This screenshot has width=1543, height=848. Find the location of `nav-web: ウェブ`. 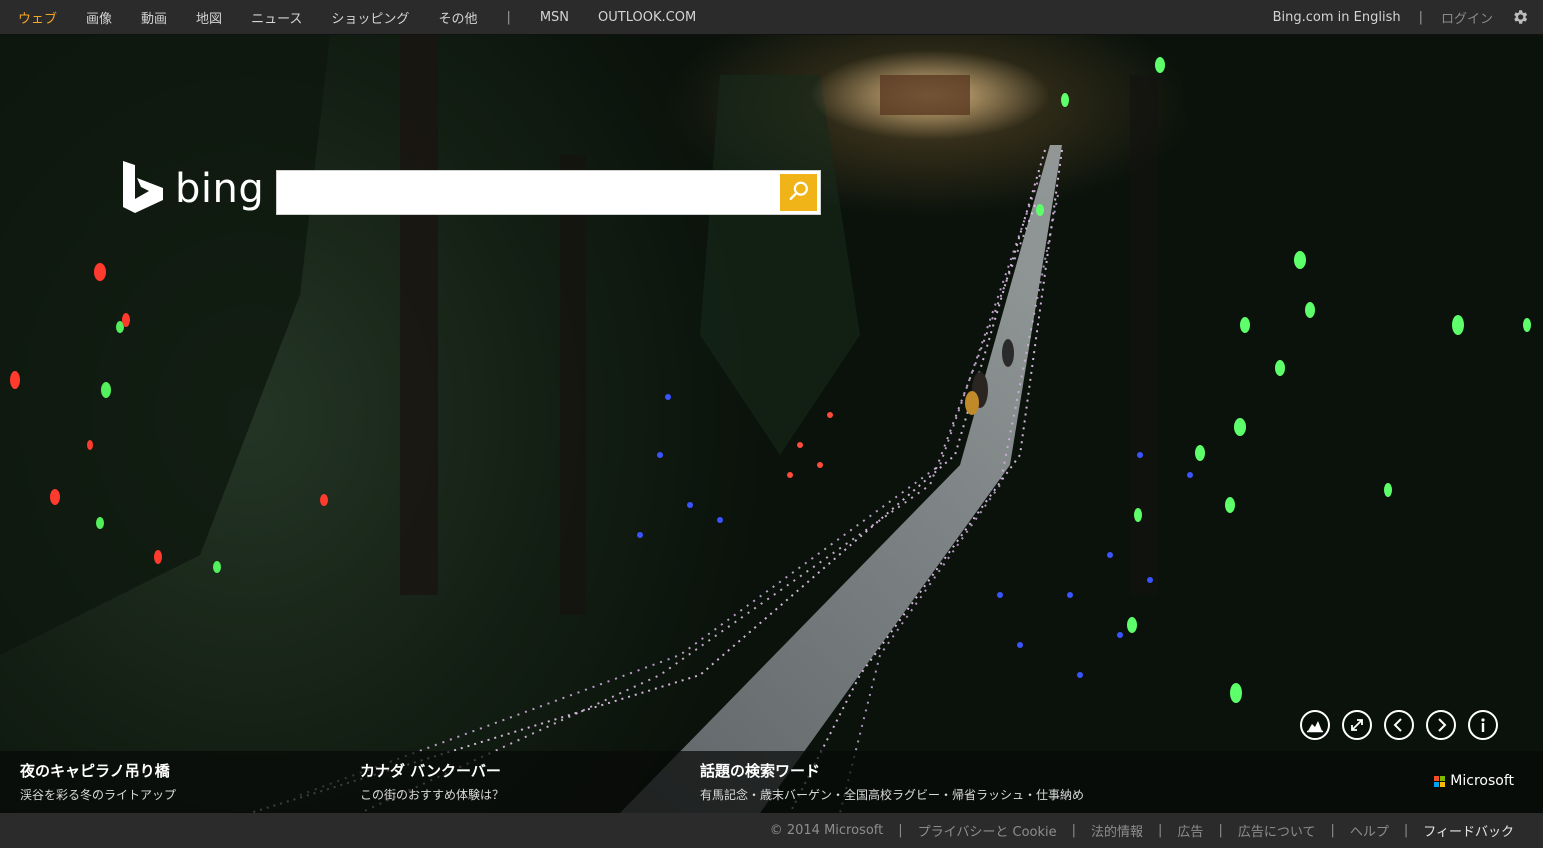

nav-web: ウェブ is located at coordinates (37, 17).